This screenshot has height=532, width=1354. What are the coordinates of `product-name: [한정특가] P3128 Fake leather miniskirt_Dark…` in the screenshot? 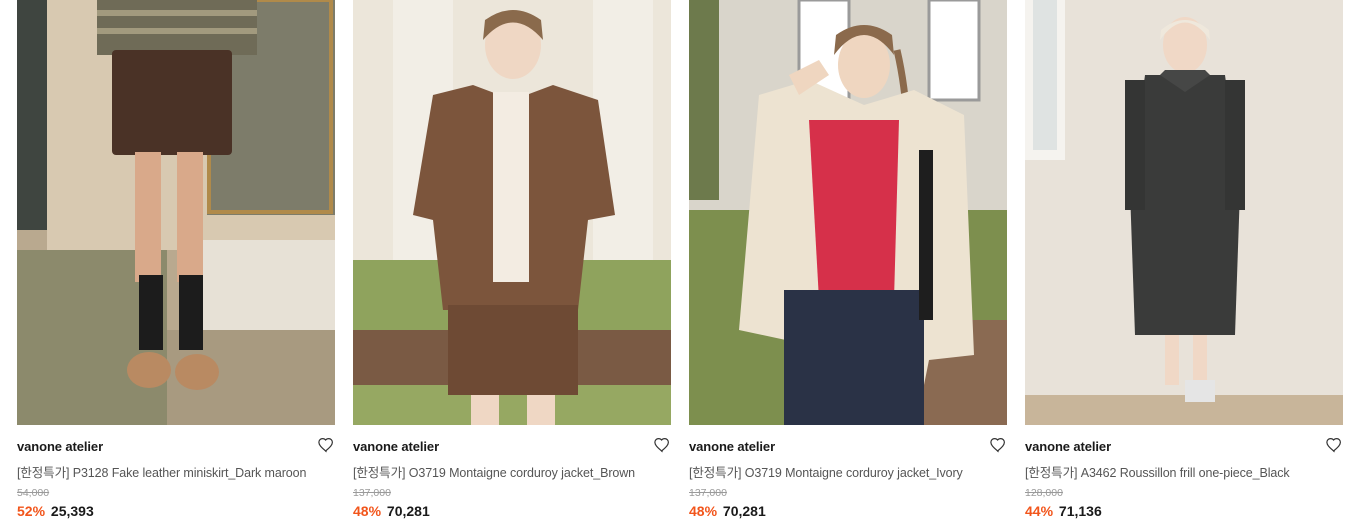 It's located at (176, 471).